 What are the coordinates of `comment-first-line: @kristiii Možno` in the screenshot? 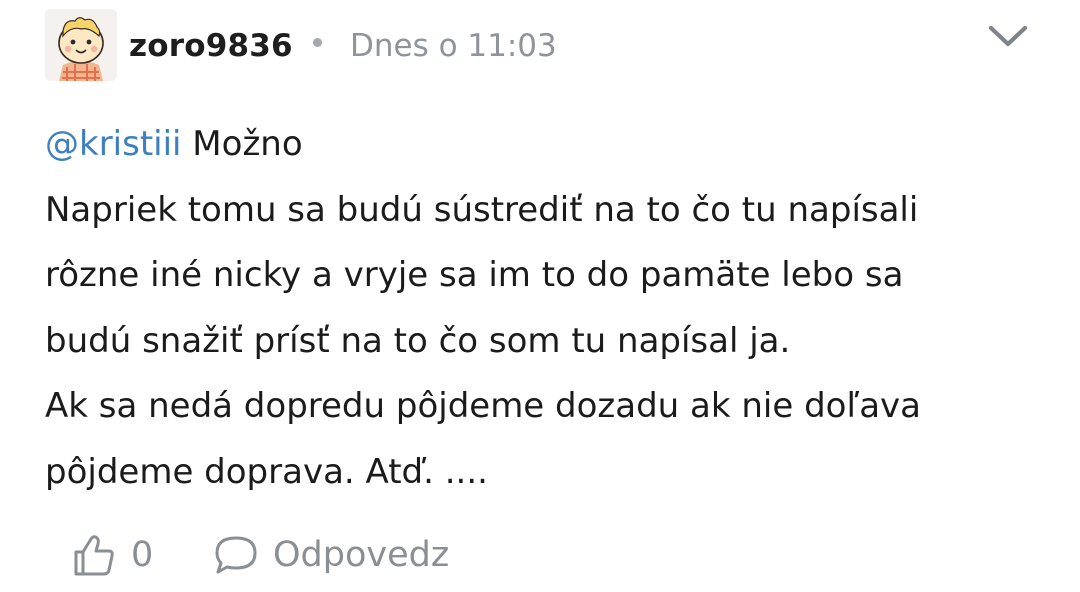 It's located at (550, 145).